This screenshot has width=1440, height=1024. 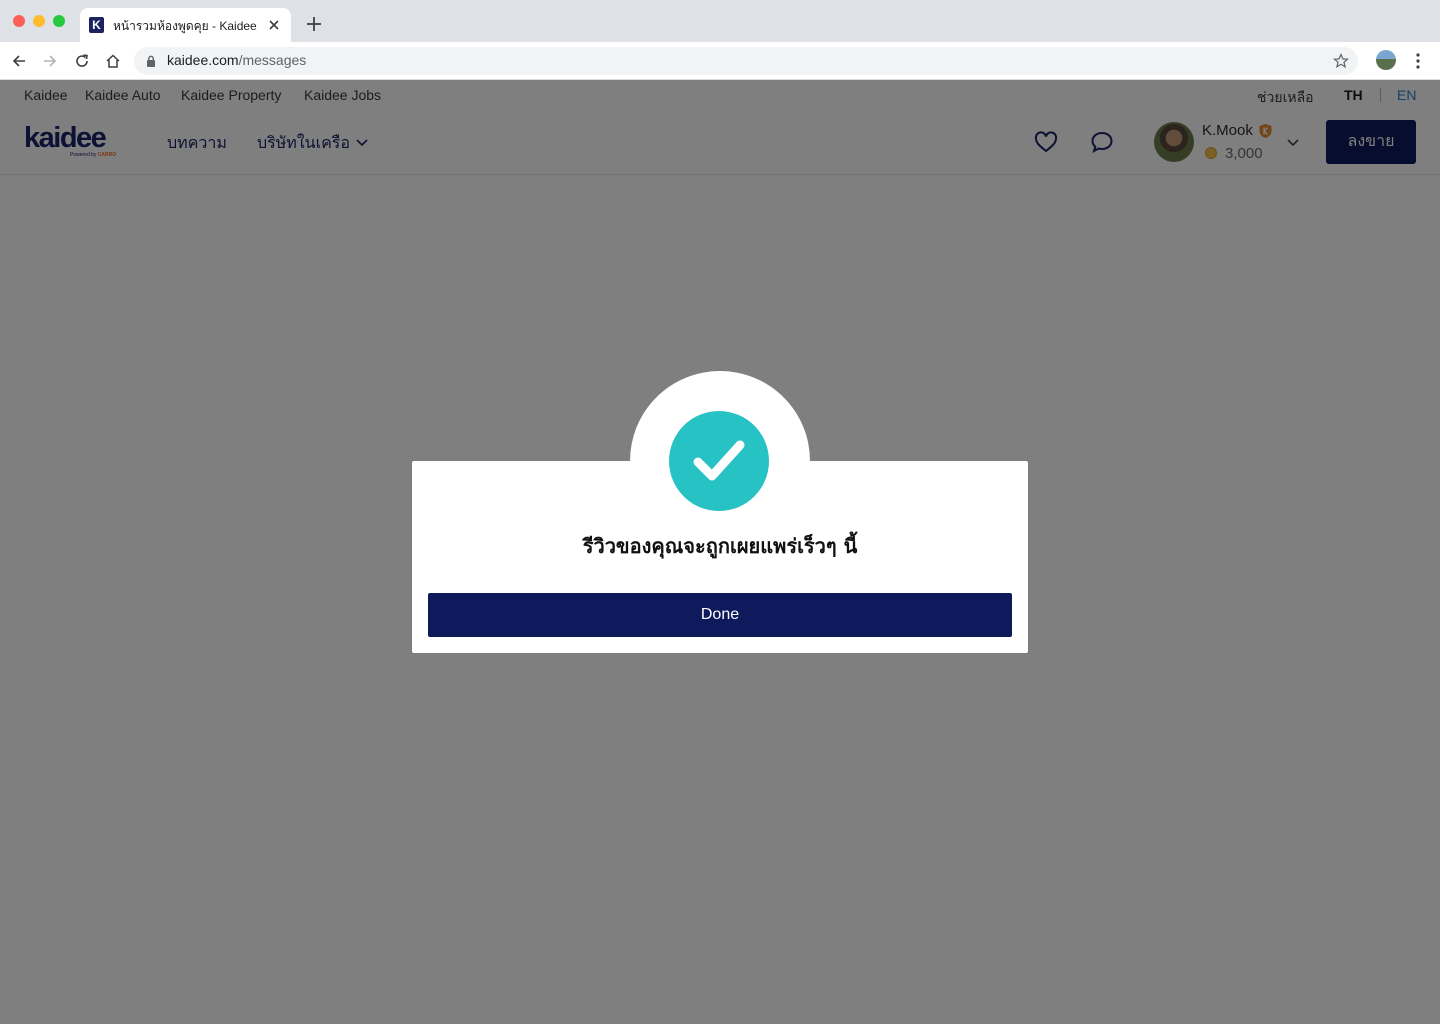 What do you see at coordinates (19, 61) in the screenshot?
I see `back-icon` at bounding box center [19, 61].